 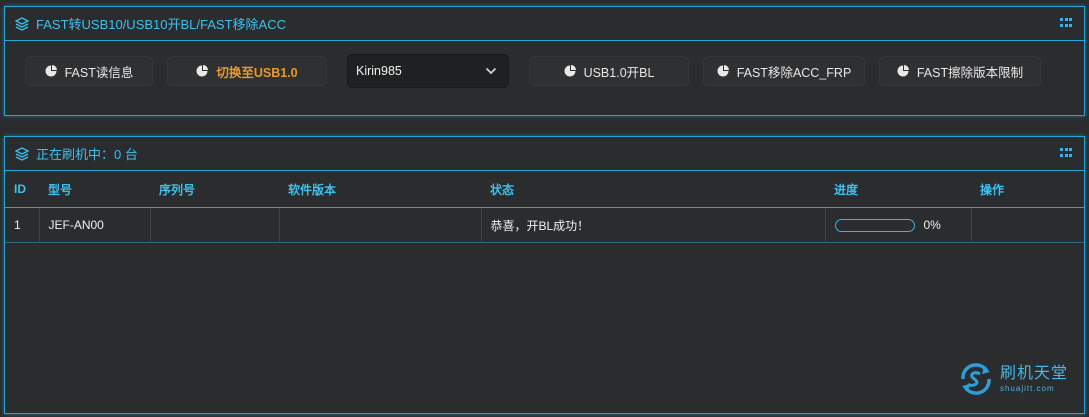 I want to click on column-header-serial: 序列号, so click(x=214, y=189).